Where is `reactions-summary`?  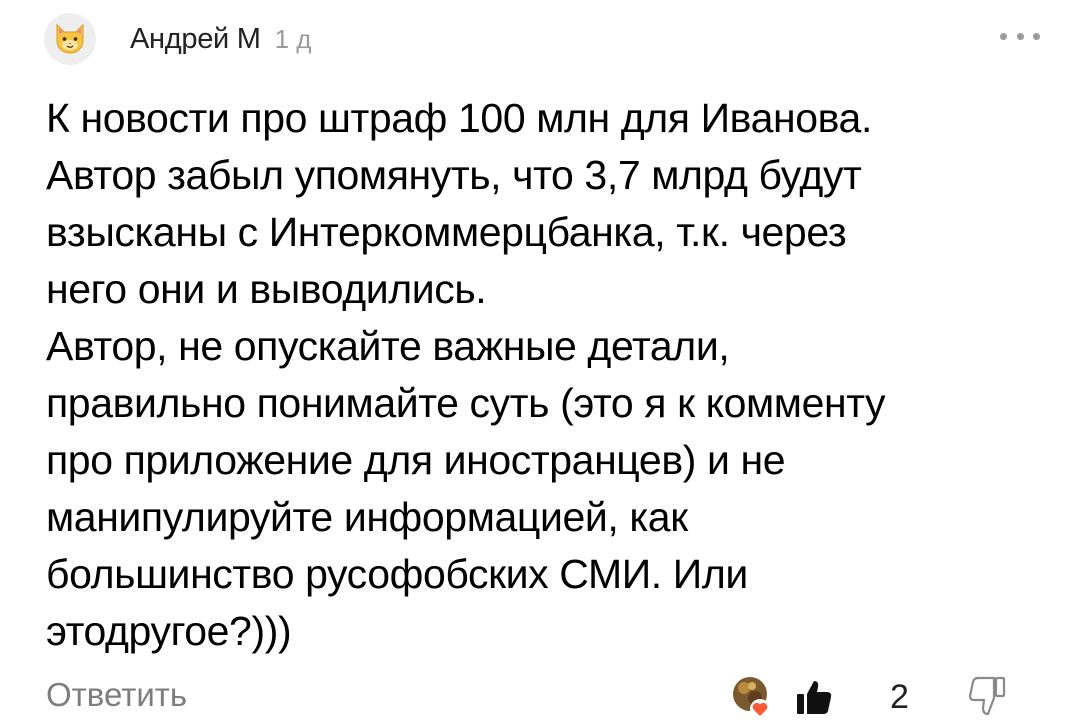
reactions-summary is located at coordinates (752, 697).